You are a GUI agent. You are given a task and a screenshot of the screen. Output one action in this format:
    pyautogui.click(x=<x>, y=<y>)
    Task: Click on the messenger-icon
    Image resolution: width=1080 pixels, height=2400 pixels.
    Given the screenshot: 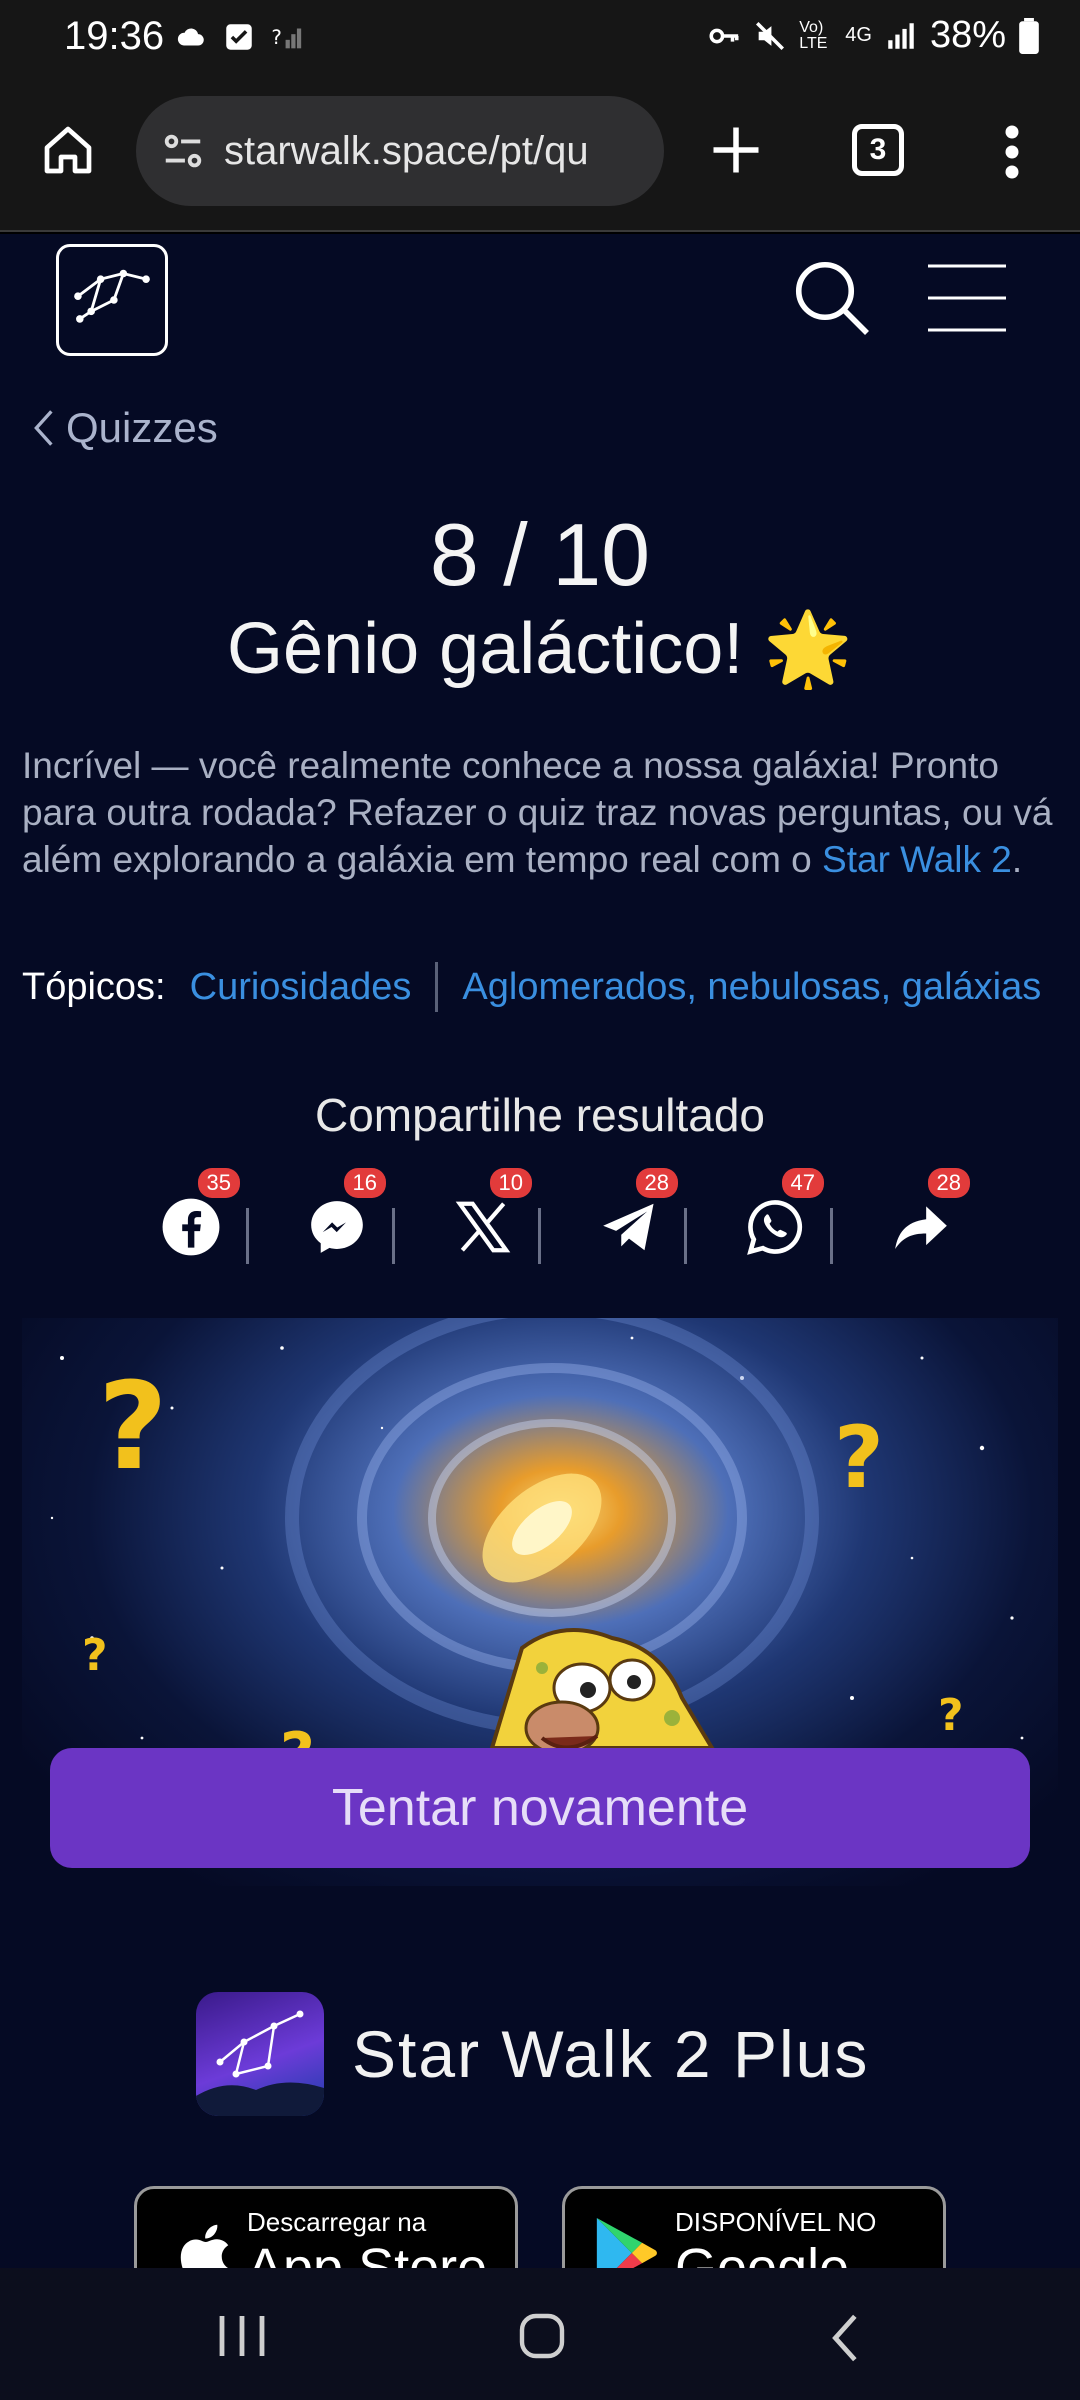 What is the action you would take?
    pyautogui.click(x=337, y=1227)
    